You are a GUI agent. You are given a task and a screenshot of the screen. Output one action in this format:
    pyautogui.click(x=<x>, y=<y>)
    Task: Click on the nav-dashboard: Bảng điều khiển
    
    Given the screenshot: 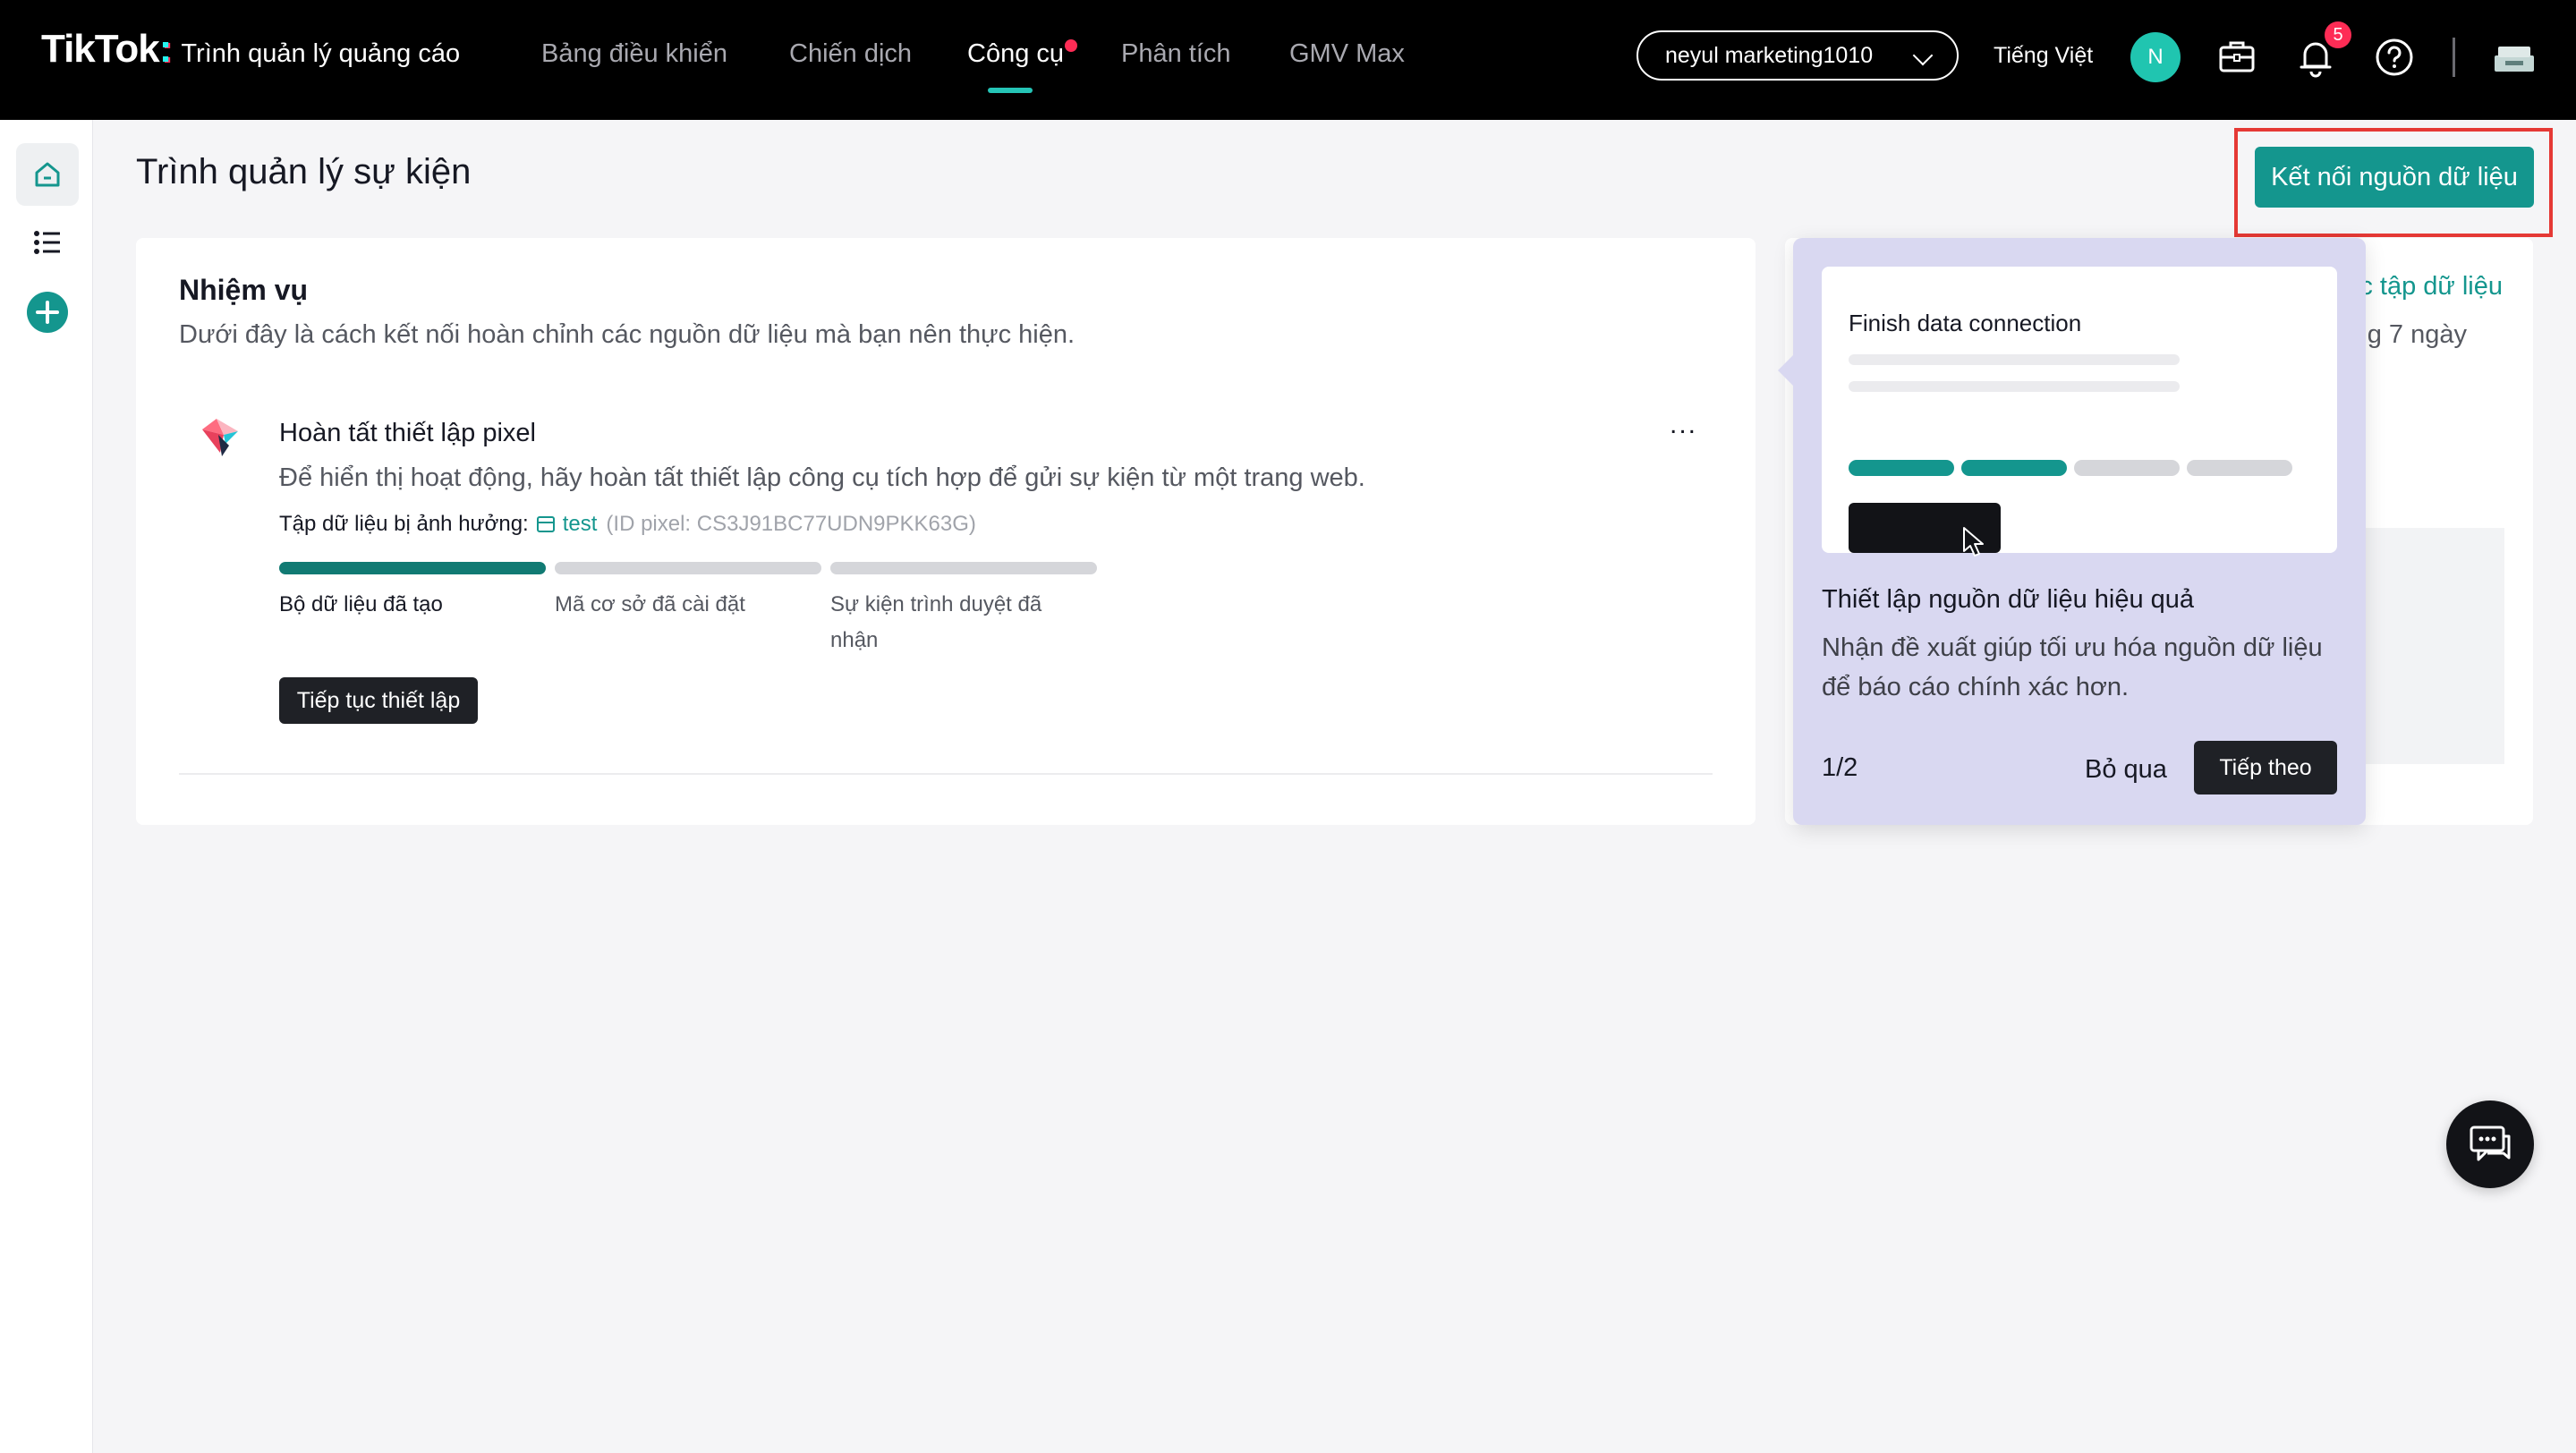 What is the action you would take?
    pyautogui.click(x=634, y=54)
    